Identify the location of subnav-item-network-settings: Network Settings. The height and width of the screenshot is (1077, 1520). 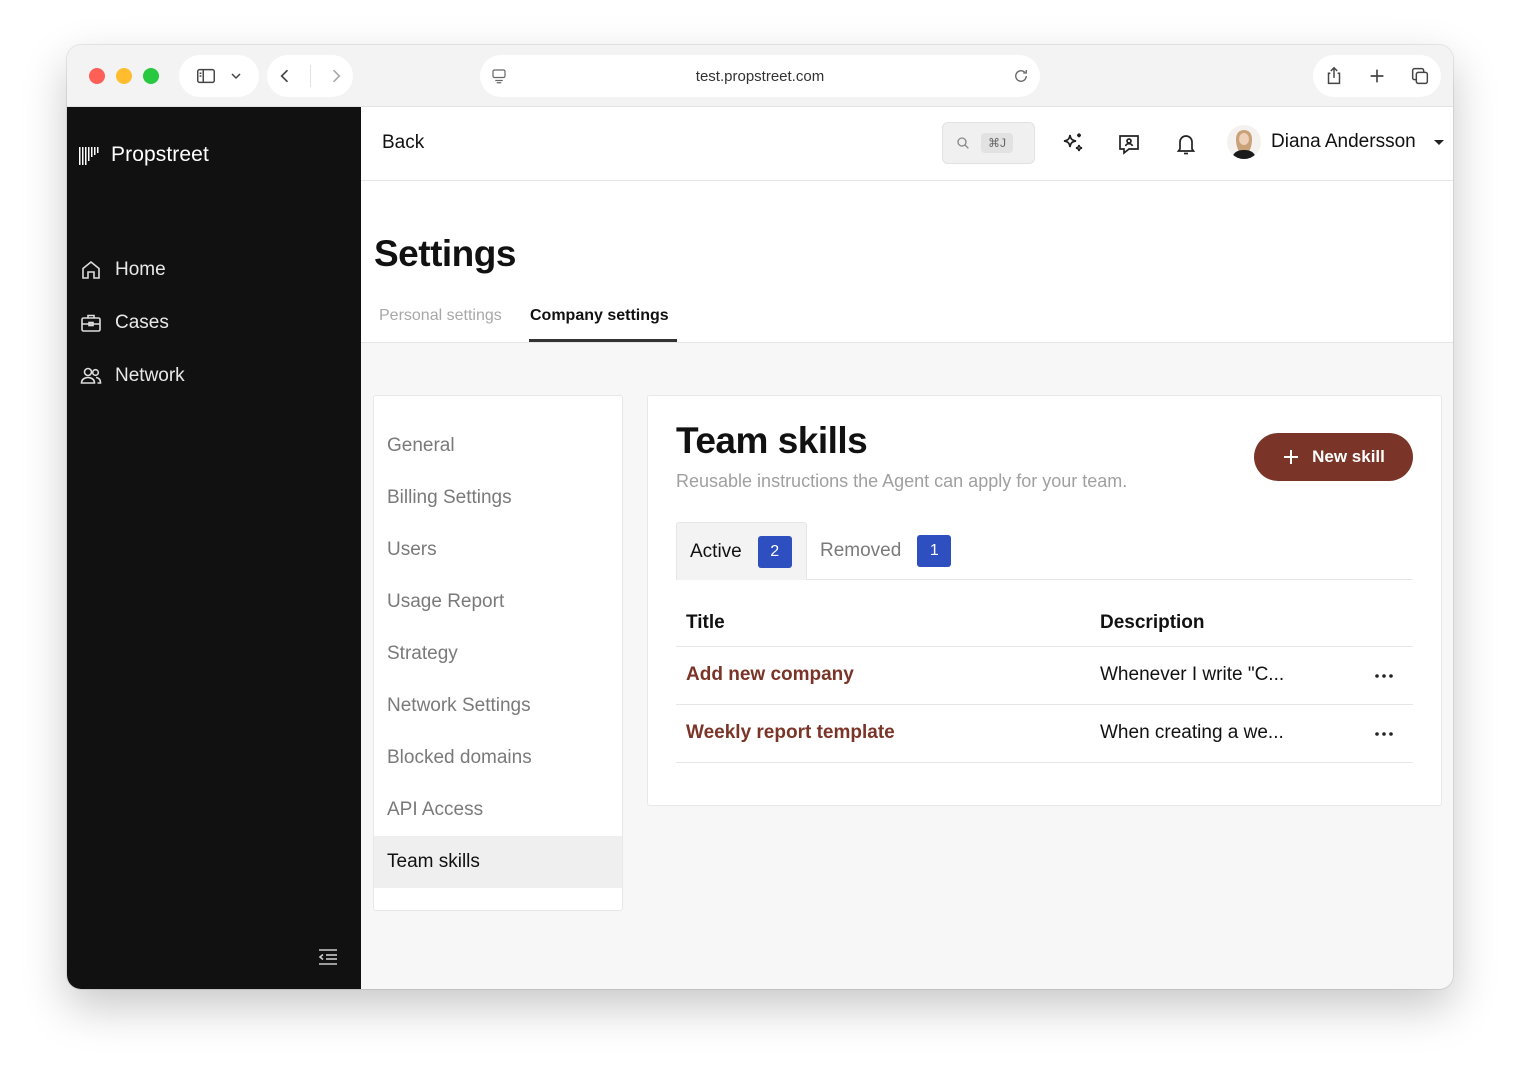
(498, 706).